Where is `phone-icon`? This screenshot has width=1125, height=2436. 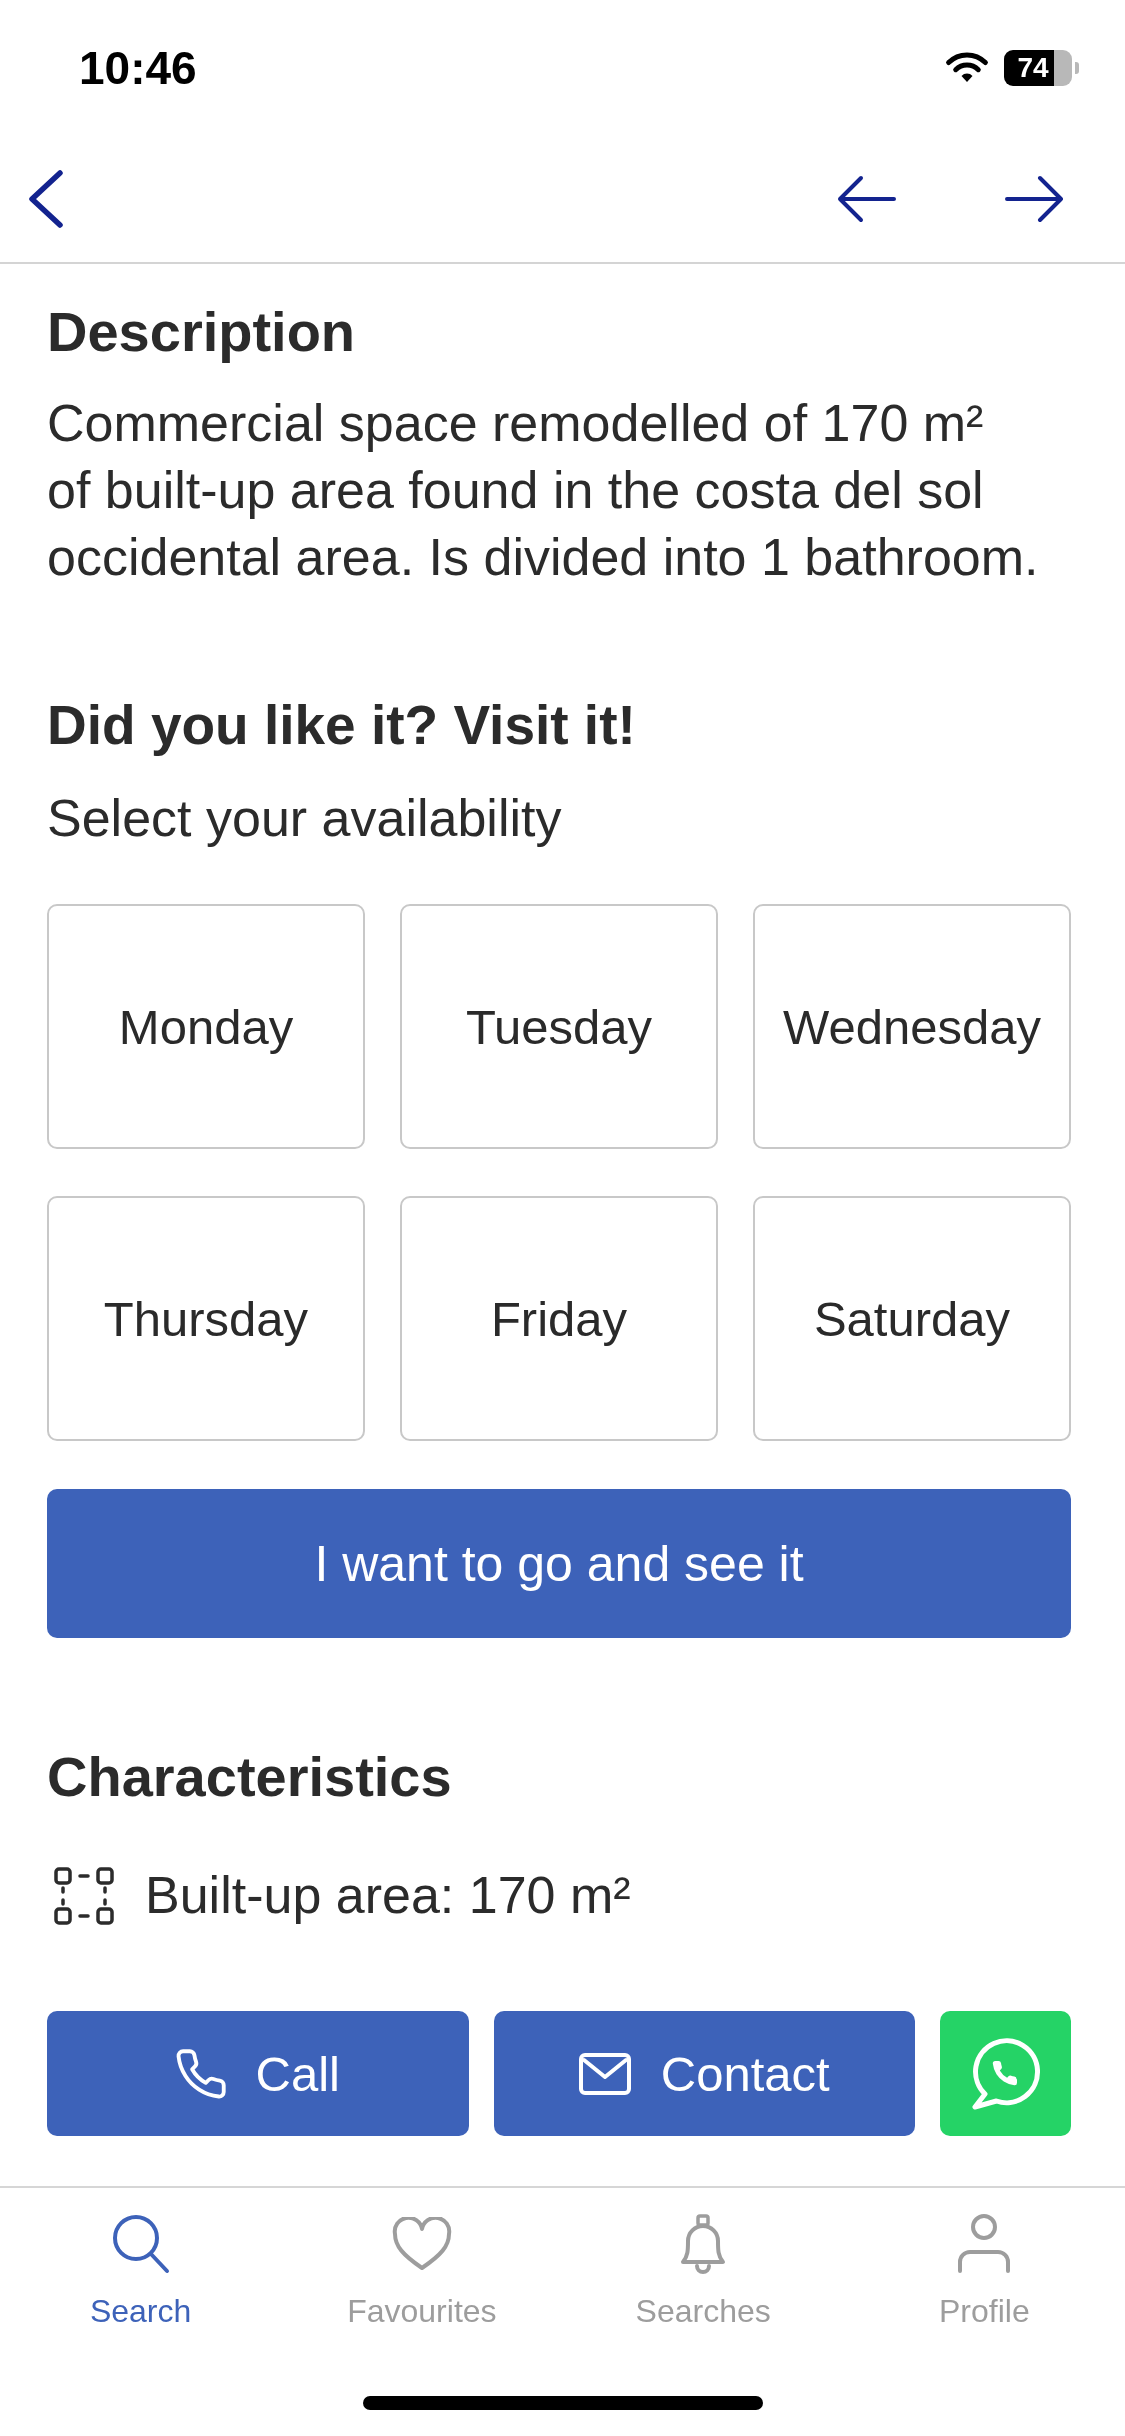
phone-icon is located at coordinates (200, 2073).